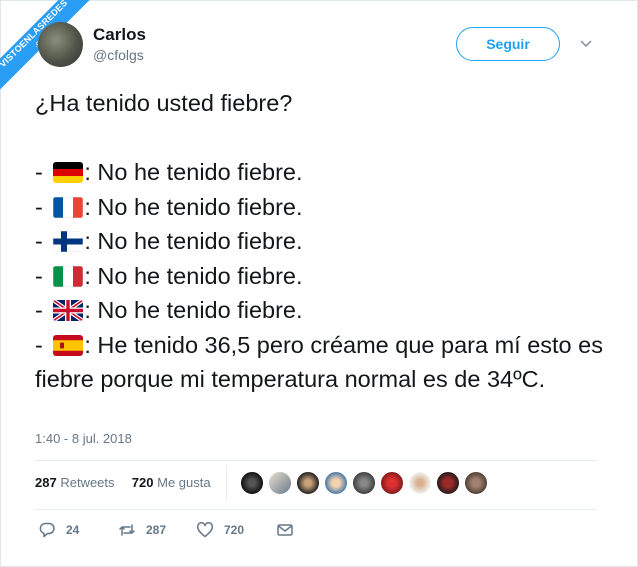 The image size is (638, 567). I want to click on heart-icon, so click(205, 530).